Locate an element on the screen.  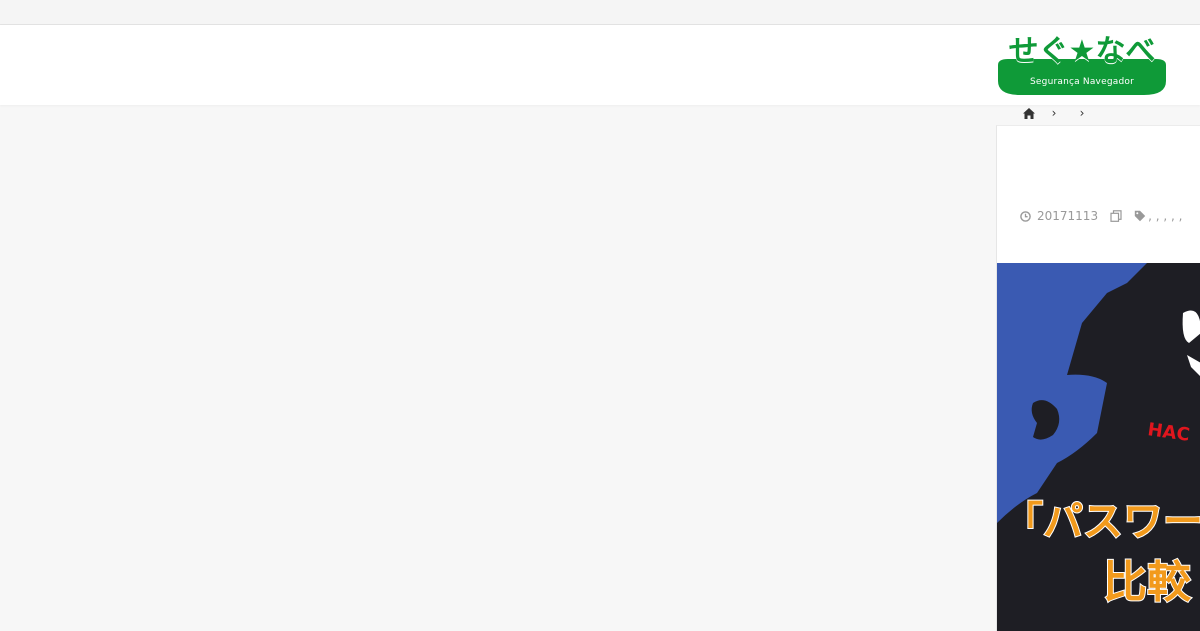
eyecatch-image: HAC 「パスワード 比較 is located at coordinates (1098, 447).